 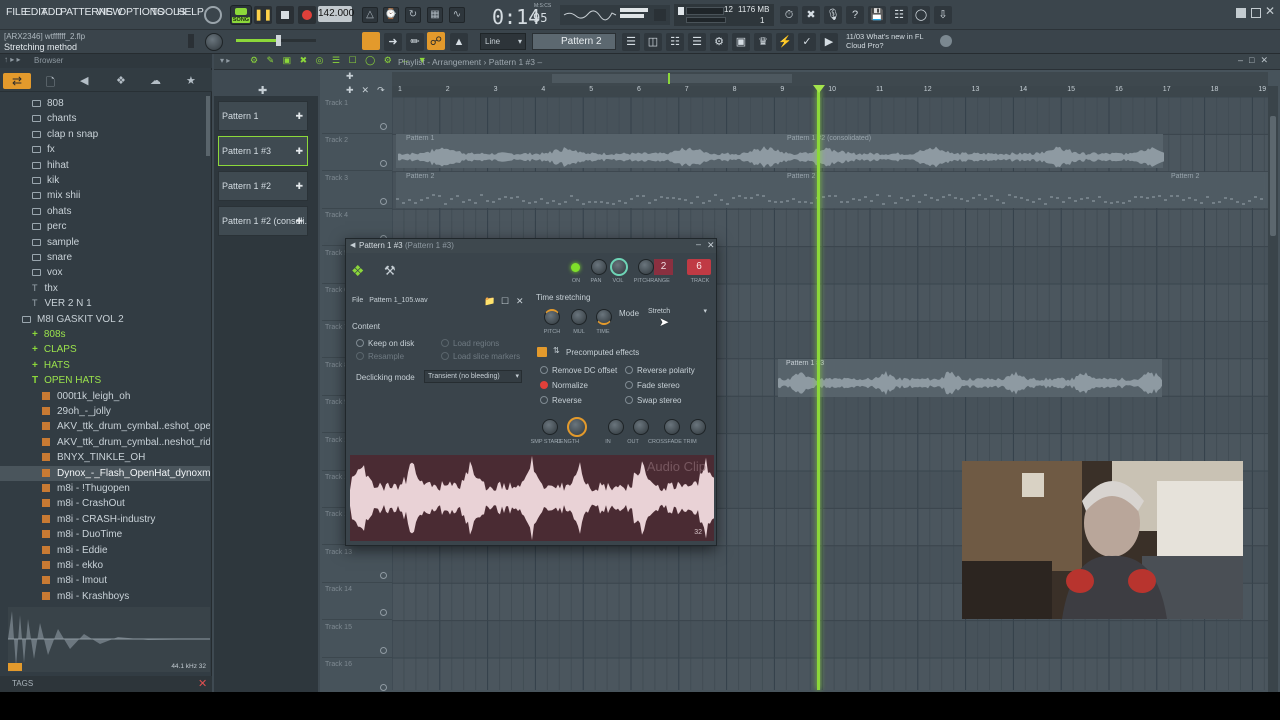 What do you see at coordinates (357, 271) in the screenshot?
I see `sampler-tab-icon: ❖` at bounding box center [357, 271].